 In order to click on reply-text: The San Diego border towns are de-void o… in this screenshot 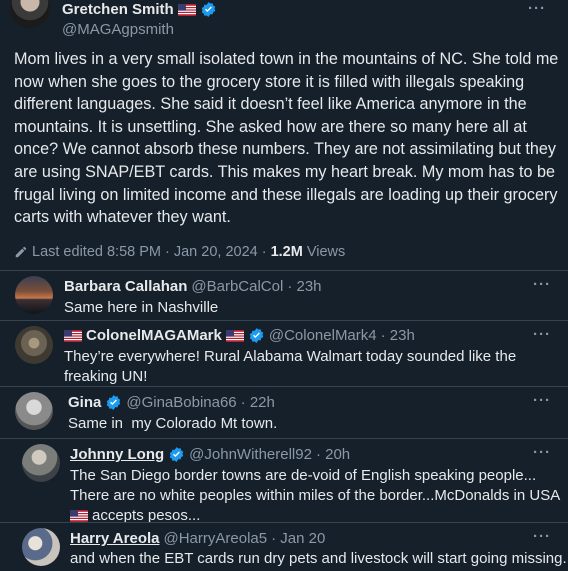, I will do `click(315, 496)`.